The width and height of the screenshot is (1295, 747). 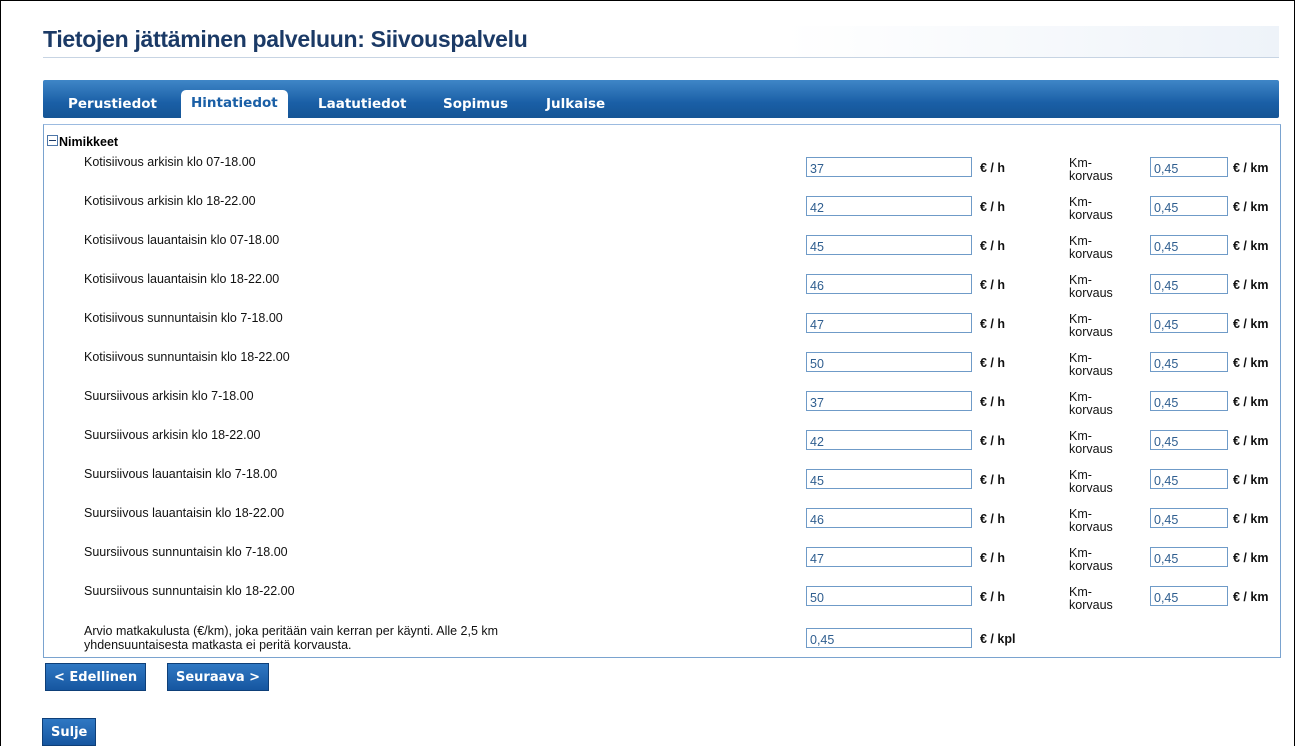 I want to click on tab-sopimus: Sopimus, so click(x=475, y=104).